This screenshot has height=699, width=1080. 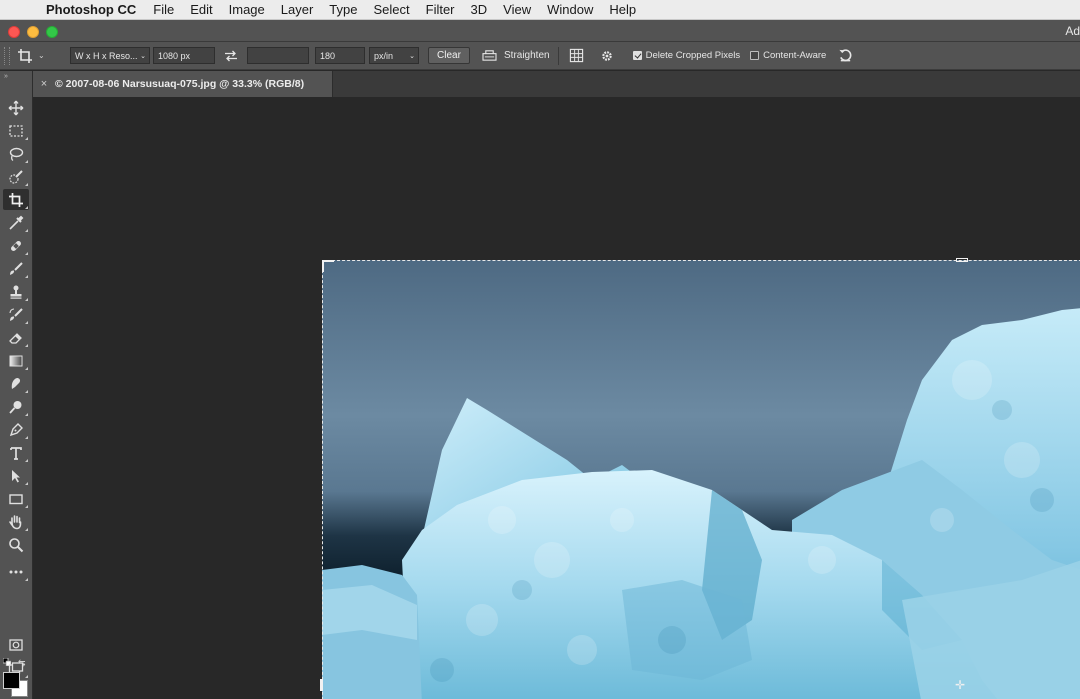 I want to click on menu-window: Window, so click(x=570, y=9).